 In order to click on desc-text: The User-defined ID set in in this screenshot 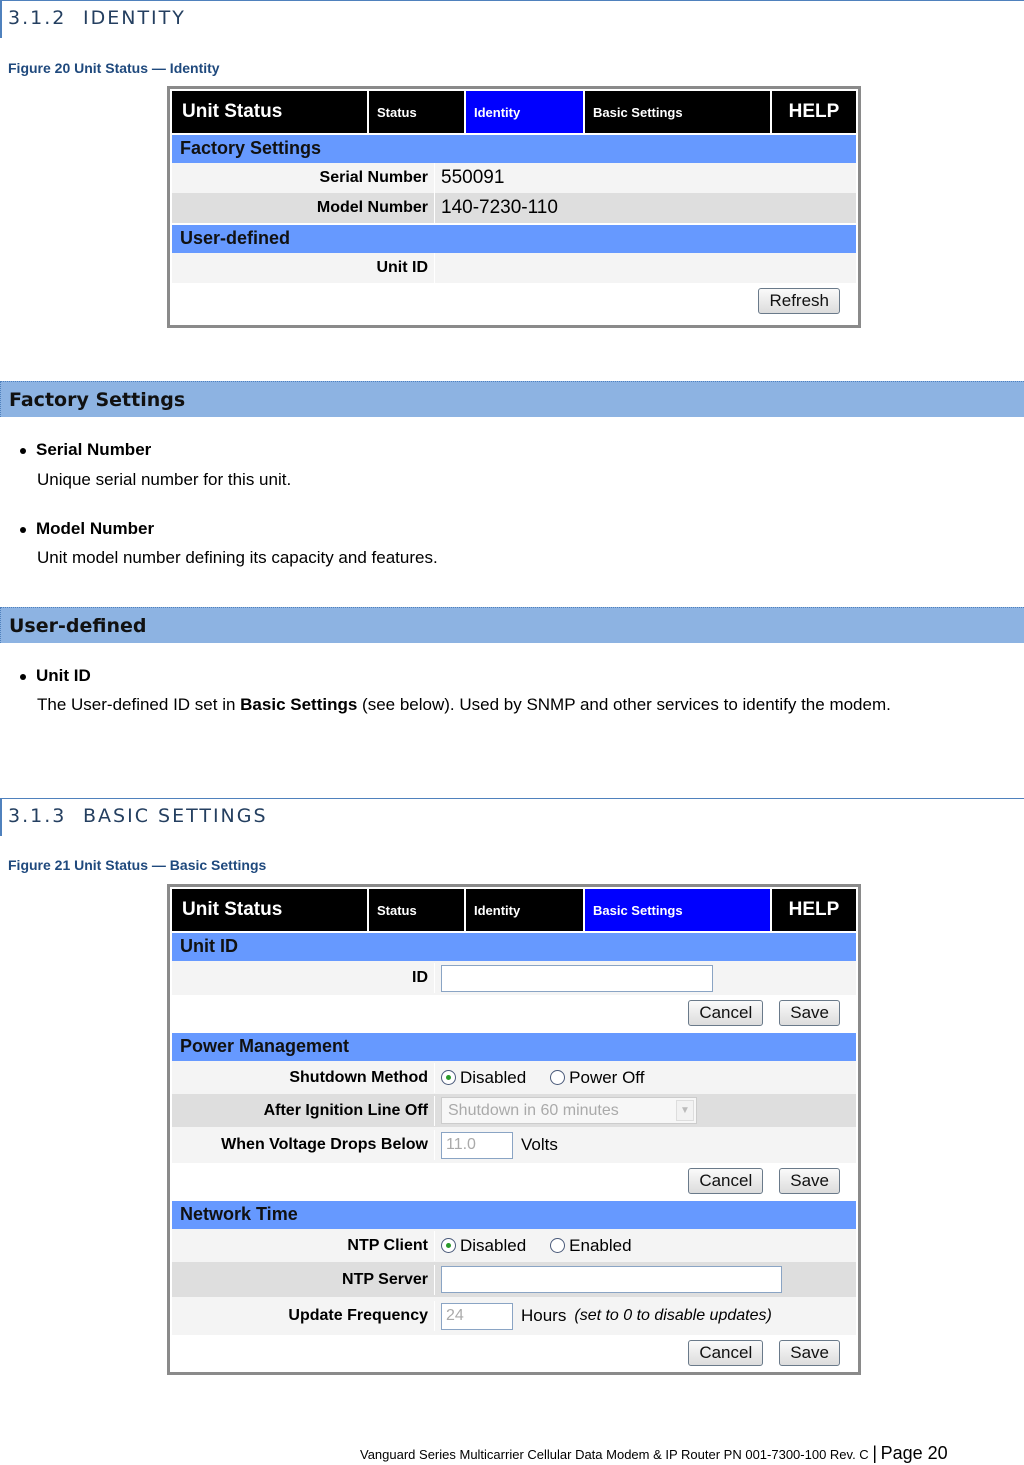, I will do `click(139, 704)`.